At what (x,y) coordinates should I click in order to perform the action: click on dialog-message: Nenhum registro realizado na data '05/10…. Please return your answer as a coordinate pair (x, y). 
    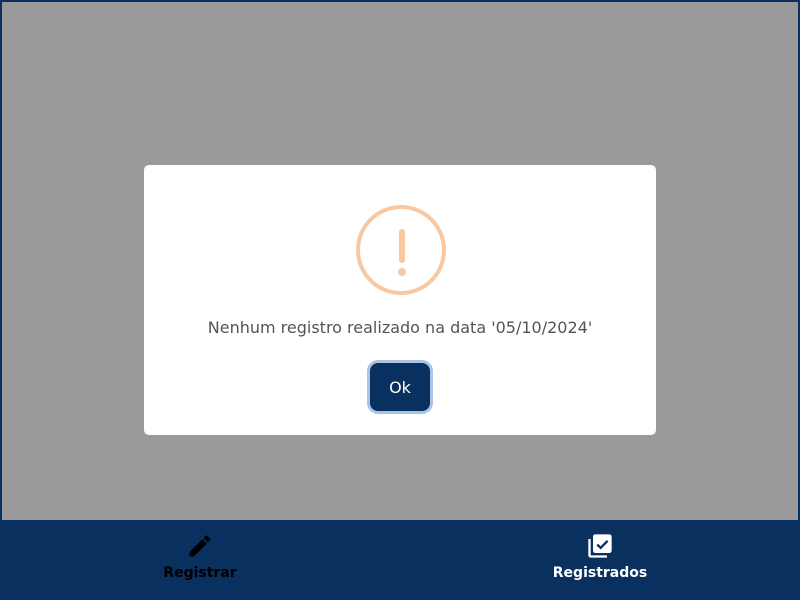
    Looking at the image, I should click on (400, 327).